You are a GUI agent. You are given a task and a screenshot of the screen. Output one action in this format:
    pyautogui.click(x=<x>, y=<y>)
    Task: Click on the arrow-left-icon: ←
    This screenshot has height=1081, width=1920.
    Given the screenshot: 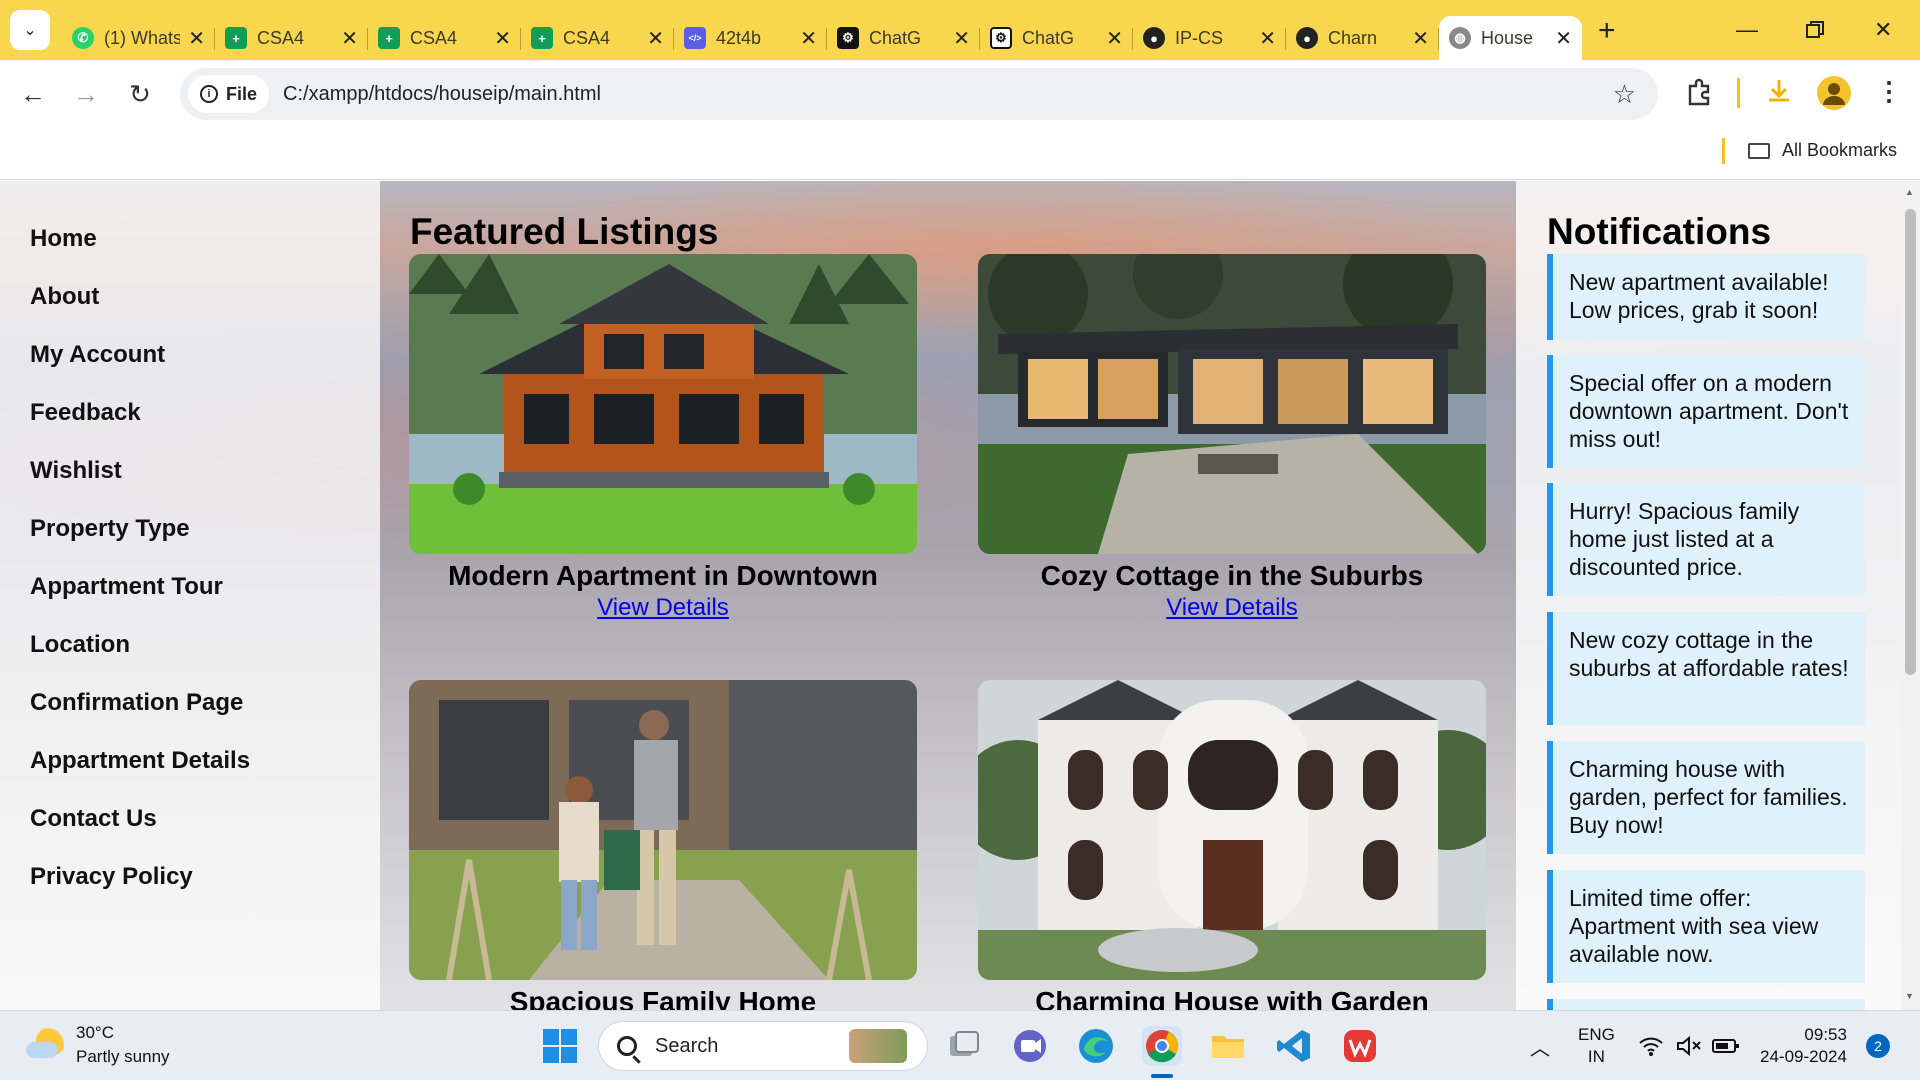 What is the action you would take?
    pyautogui.click(x=33, y=93)
    